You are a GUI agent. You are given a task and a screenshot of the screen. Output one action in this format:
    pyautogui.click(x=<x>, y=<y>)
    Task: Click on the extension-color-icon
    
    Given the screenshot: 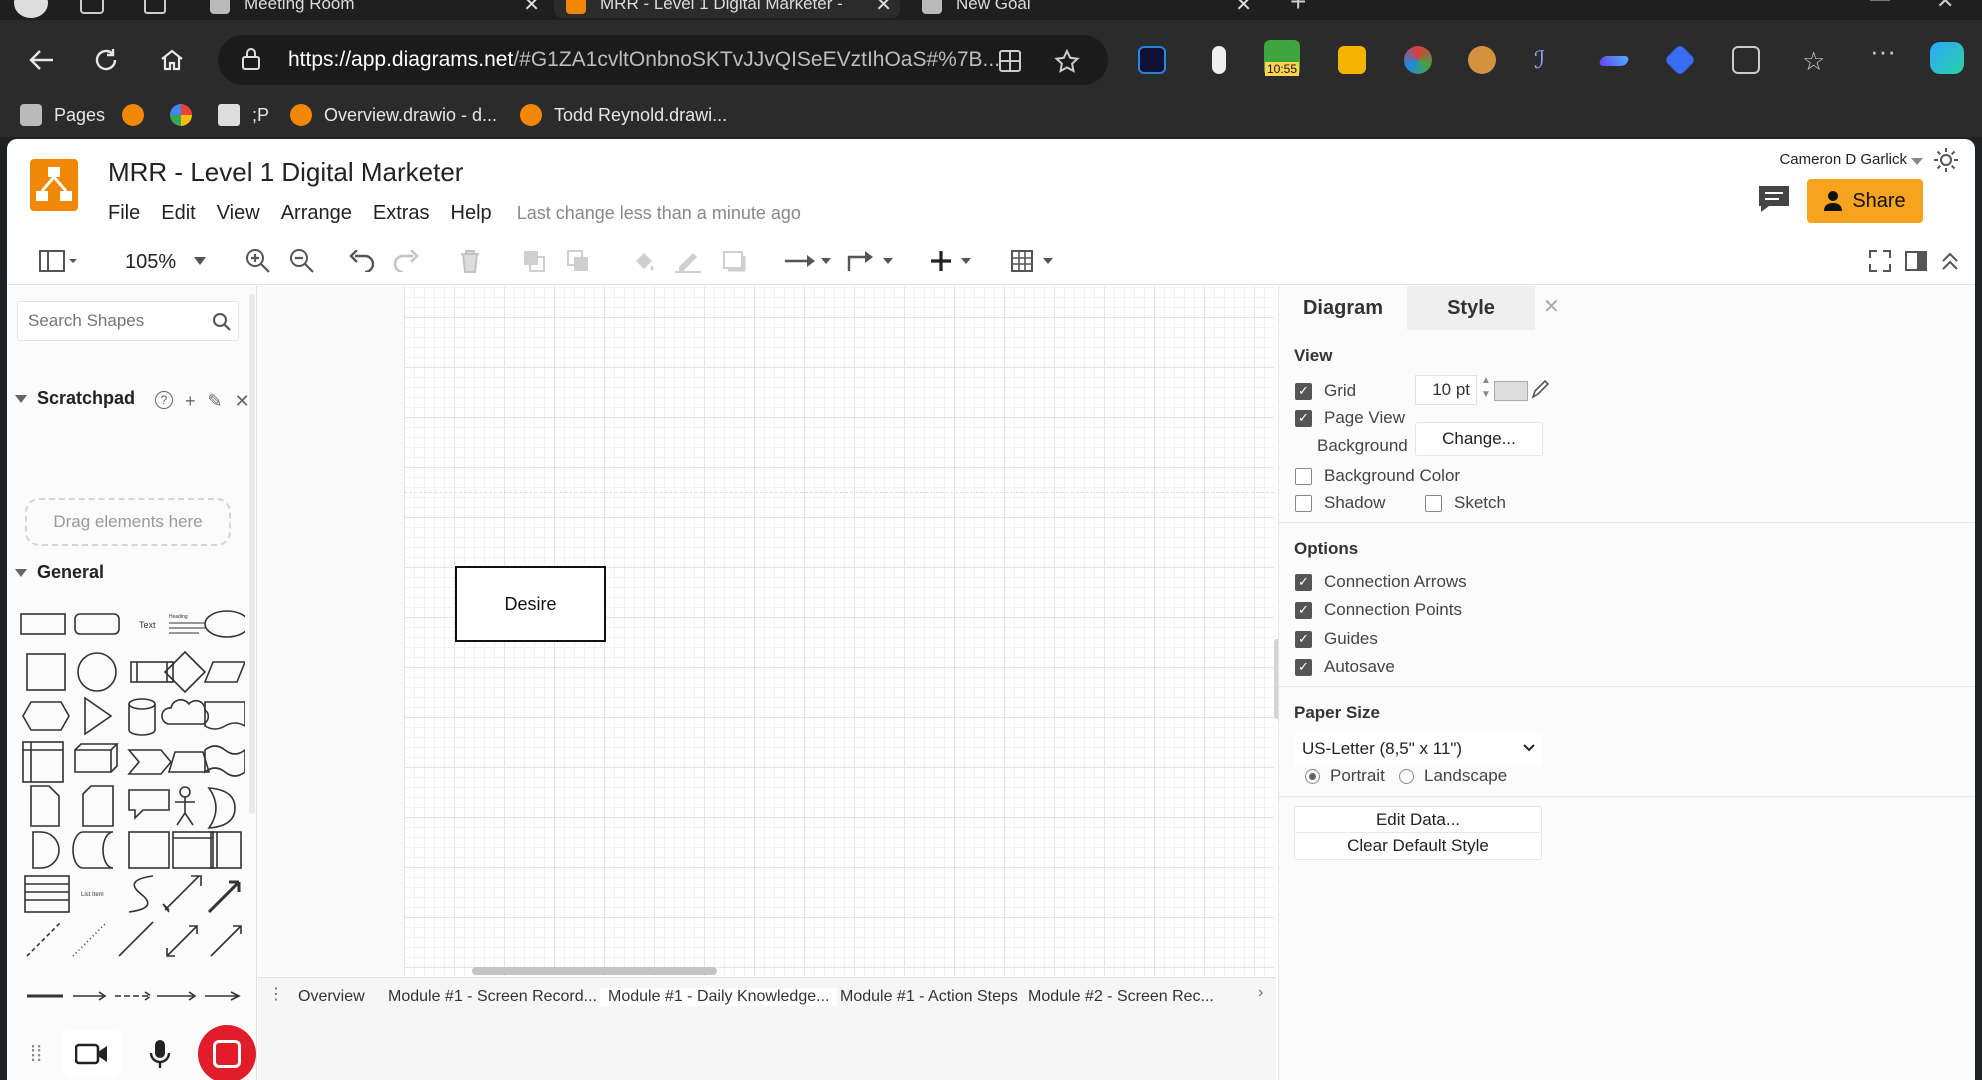 What is the action you would take?
    pyautogui.click(x=1418, y=60)
    